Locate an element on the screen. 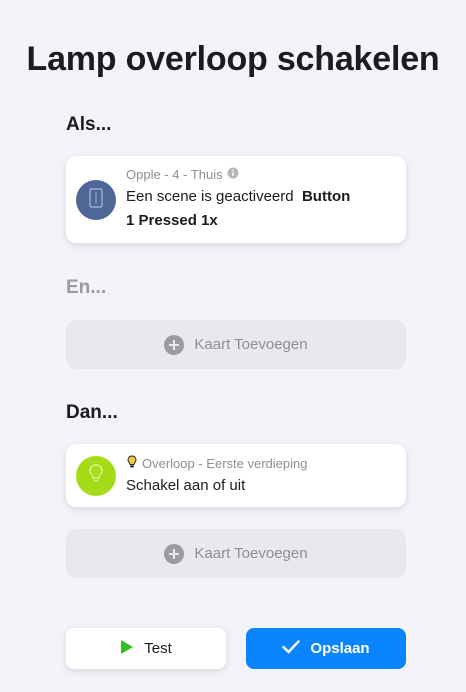 The height and width of the screenshot is (692, 466). opple-switch-icon is located at coordinates (96, 200).